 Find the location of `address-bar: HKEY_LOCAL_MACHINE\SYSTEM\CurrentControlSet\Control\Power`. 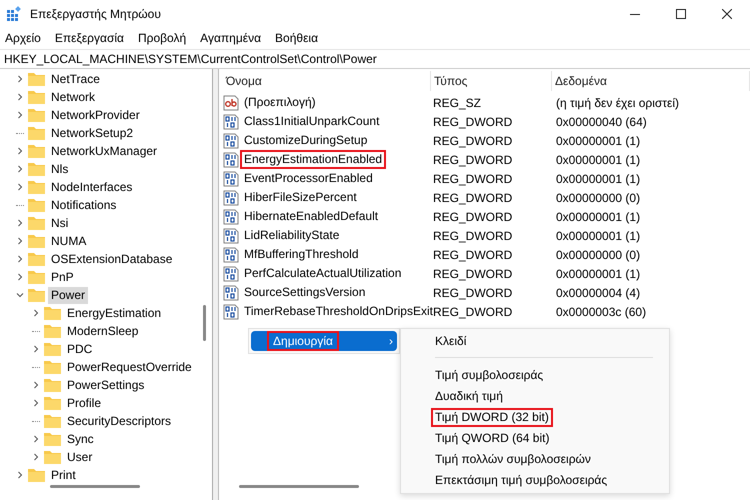

address-bar: HKEY_LOCAL_MACHINE\SYSTEM\CurrentControlSet\Control\Power is located at coordinates (375, 59).